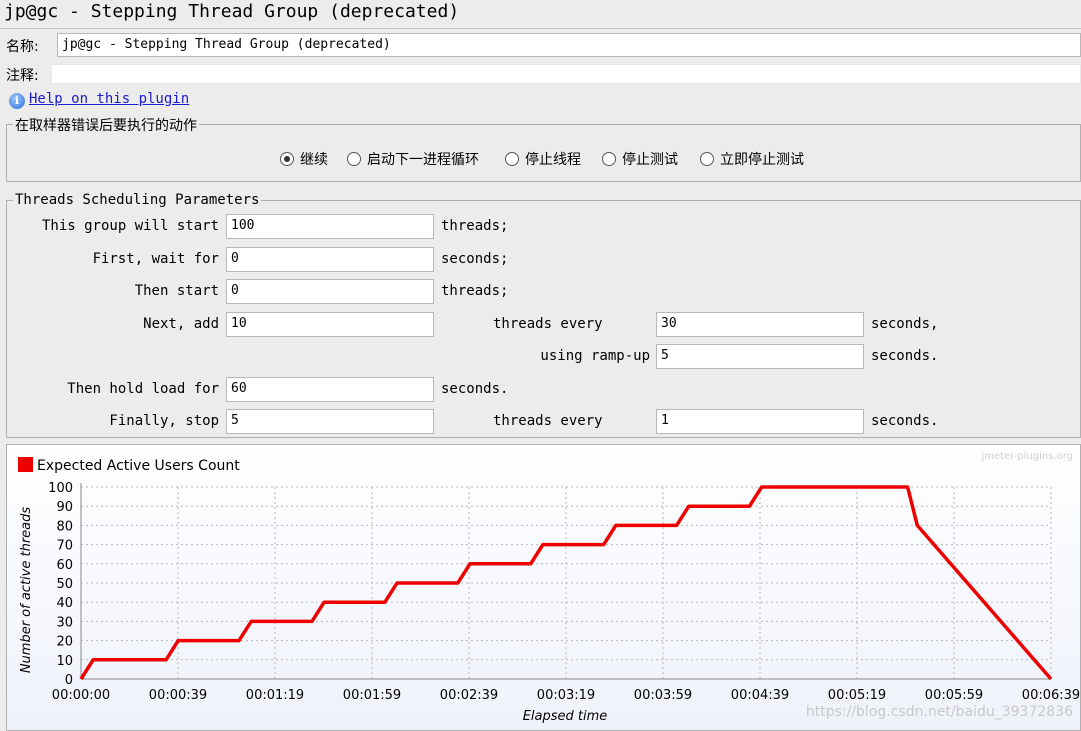 The width and height of the screenshot is (1081, 731). Describe the element at coordinates (762, 160) in the screenshot. I see `radio-stop-test-now-label: 立即停止测试` at that location.